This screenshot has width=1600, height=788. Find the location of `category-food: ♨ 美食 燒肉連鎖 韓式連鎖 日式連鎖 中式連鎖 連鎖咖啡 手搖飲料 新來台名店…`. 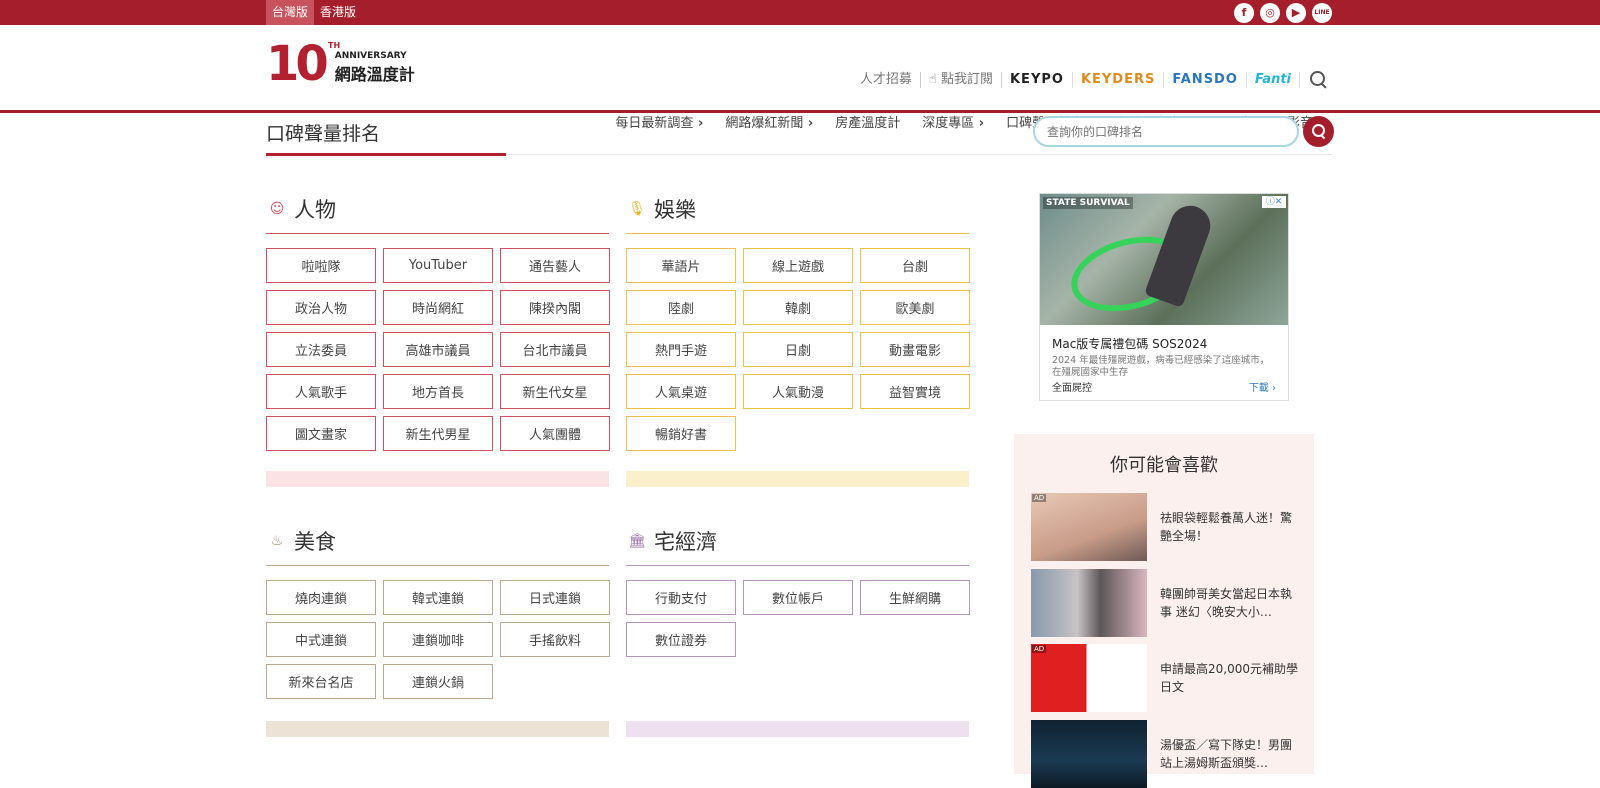

category-food: ♨ 美食 燒肉連鎖 韓式連鎖 日式連鎖 中式連鎖 連鎖咖啡 手搖飲料 新來台名店… is located at coordinates (438, 630).